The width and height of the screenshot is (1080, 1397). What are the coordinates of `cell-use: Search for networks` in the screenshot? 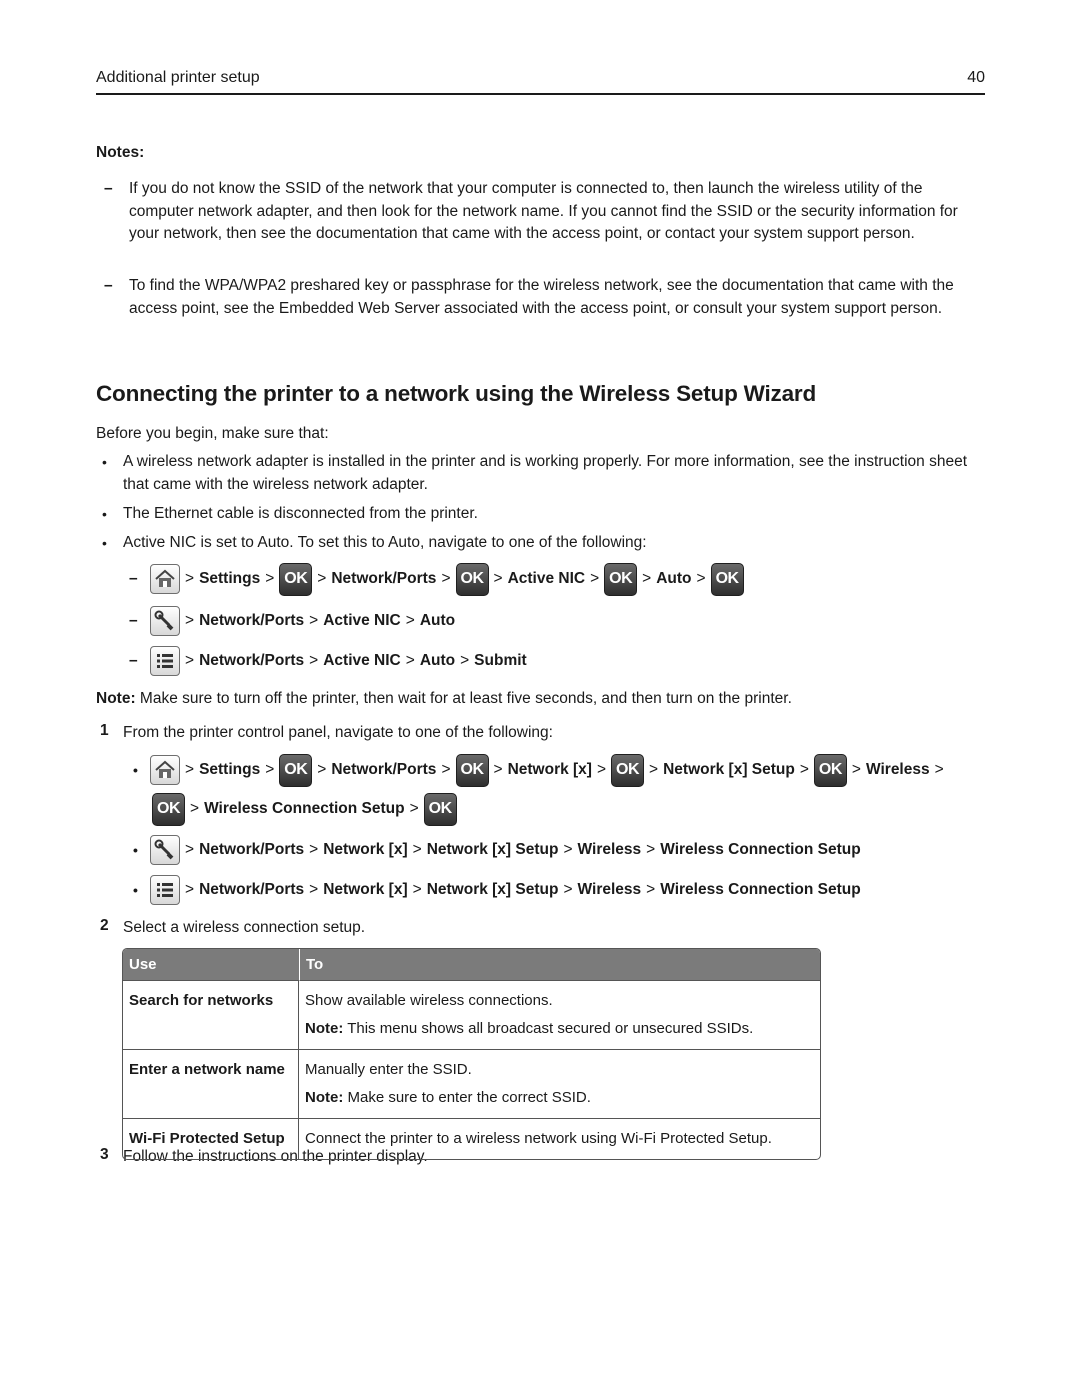 It's located at (211, 1015).